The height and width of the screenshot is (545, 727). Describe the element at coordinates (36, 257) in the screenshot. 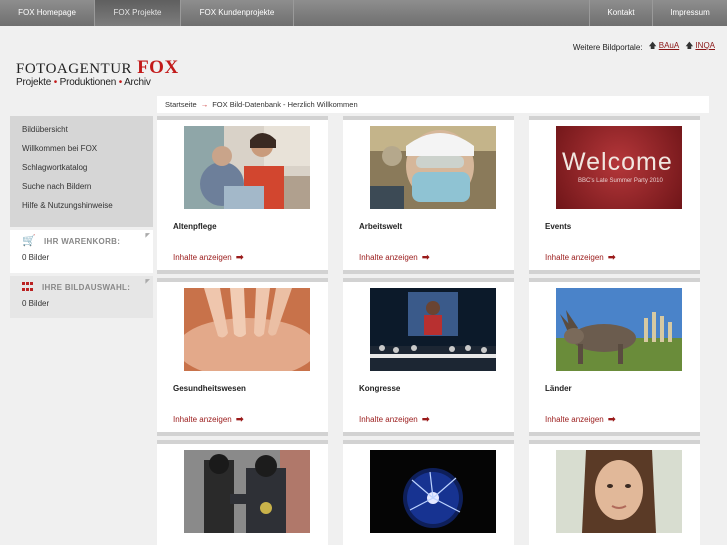

I see `cart-count: 0 Bilder` at that location.